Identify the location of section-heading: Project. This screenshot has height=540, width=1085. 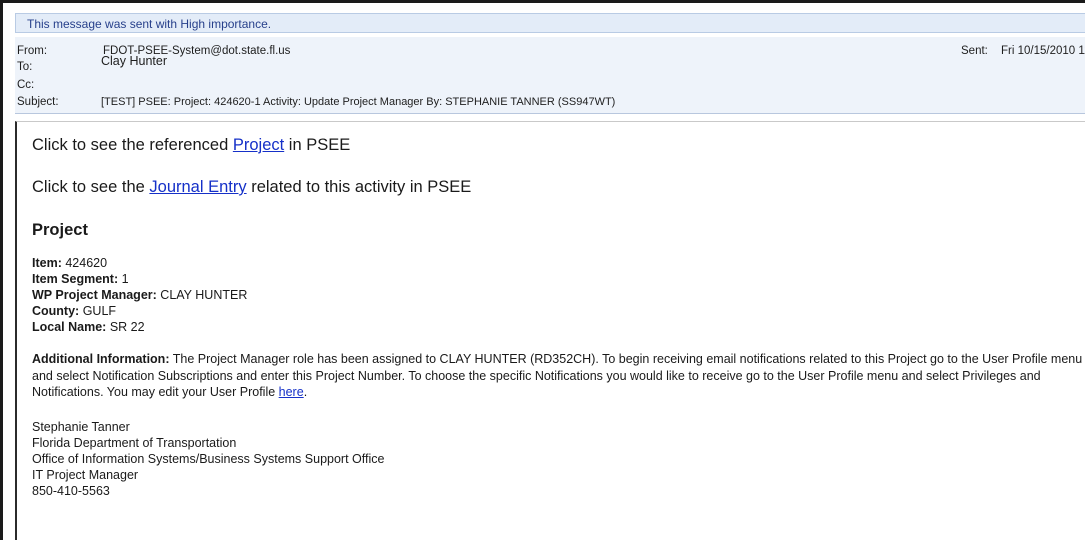
(60, 230).